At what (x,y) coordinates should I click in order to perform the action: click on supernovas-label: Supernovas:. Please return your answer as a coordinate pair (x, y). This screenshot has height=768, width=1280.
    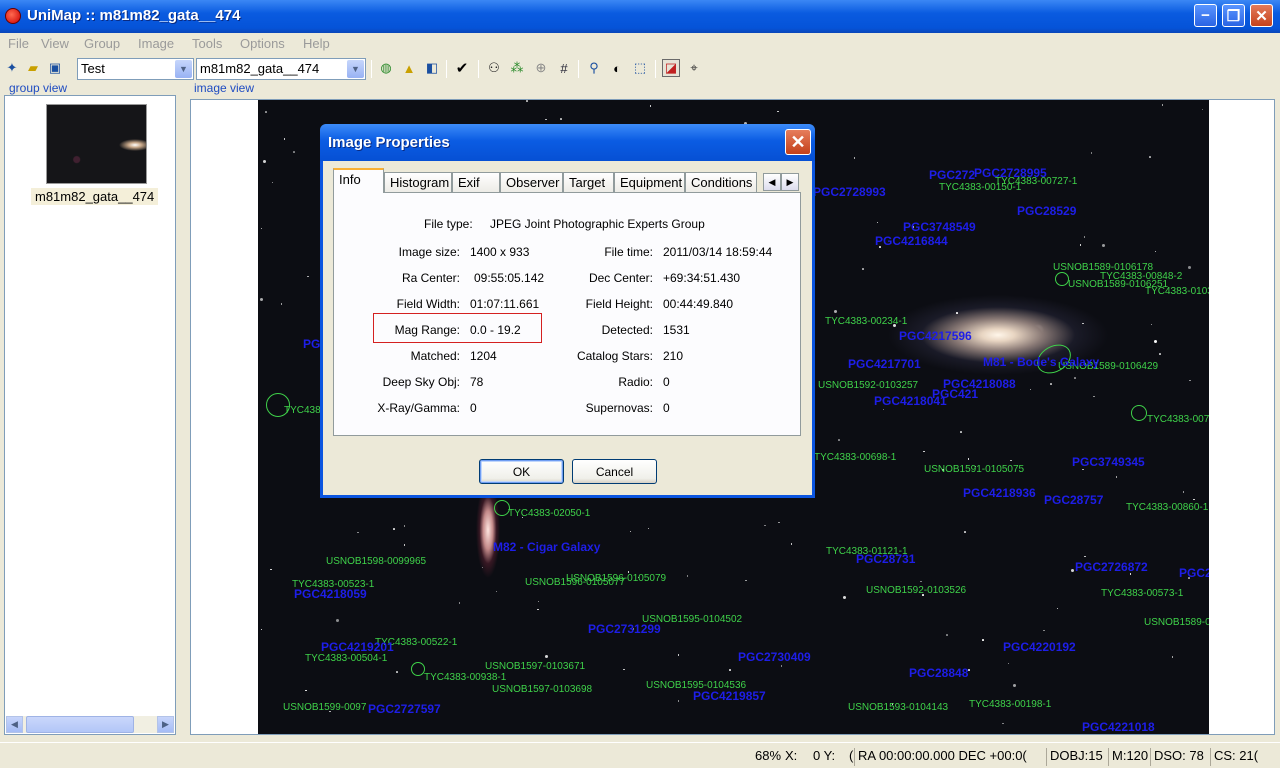
    Looking at the image, I should click on (619, 408).